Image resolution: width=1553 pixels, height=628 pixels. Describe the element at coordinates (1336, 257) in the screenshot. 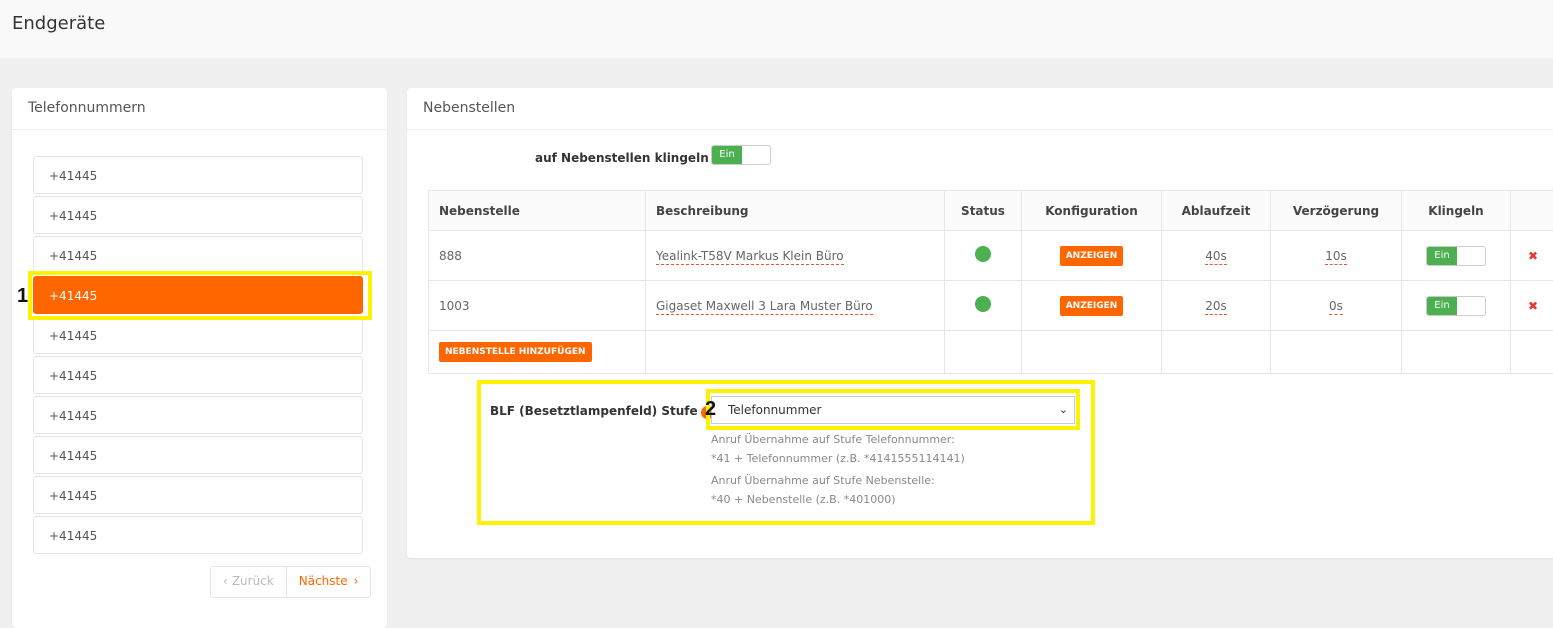

I see `delay-value: 10s` at that location.